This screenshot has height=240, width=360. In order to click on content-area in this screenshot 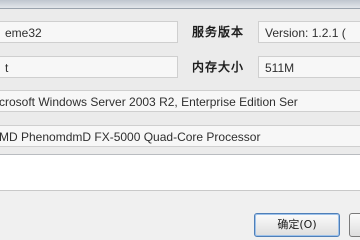, I will do `click(180, 172)`.